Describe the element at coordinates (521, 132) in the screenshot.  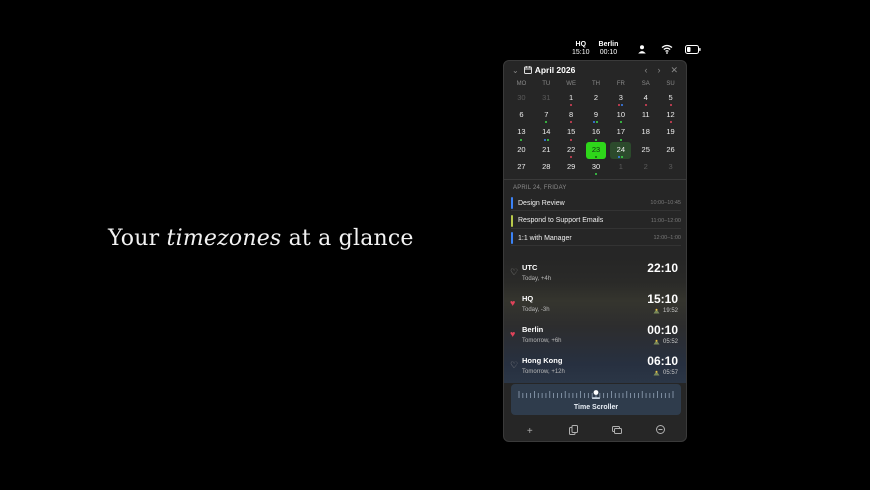
I see `calendar-day: 13` at that location.